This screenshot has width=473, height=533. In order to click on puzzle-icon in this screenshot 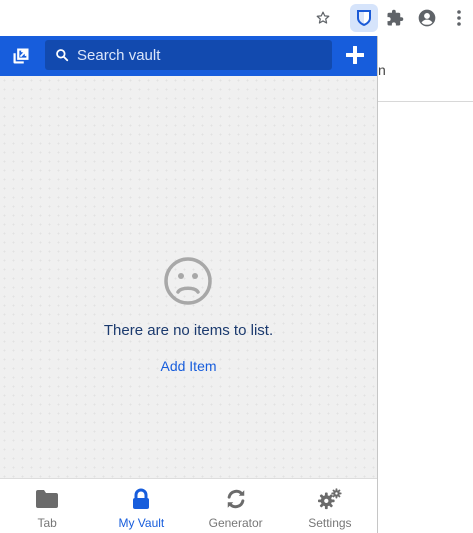, I will do `click(395, 18)`.